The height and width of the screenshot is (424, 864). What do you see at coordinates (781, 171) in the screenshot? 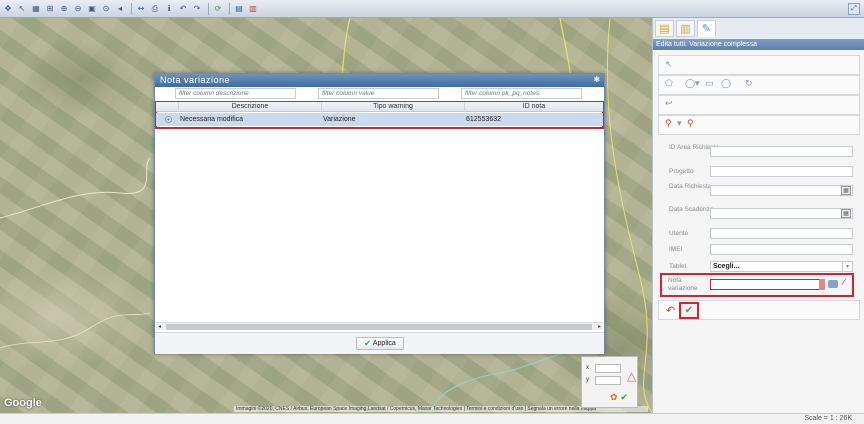
I see `progetto-input` at bounding box center [781, 171].